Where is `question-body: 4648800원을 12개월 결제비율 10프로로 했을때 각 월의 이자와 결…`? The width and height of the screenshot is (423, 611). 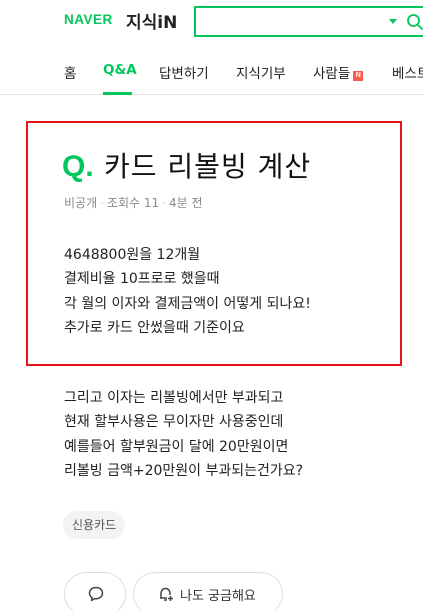 question-body: 4648800원을 12개월 결제비율 10프로로 했을때 각 월의 이자와 결… is located at coordinates (187, 291).